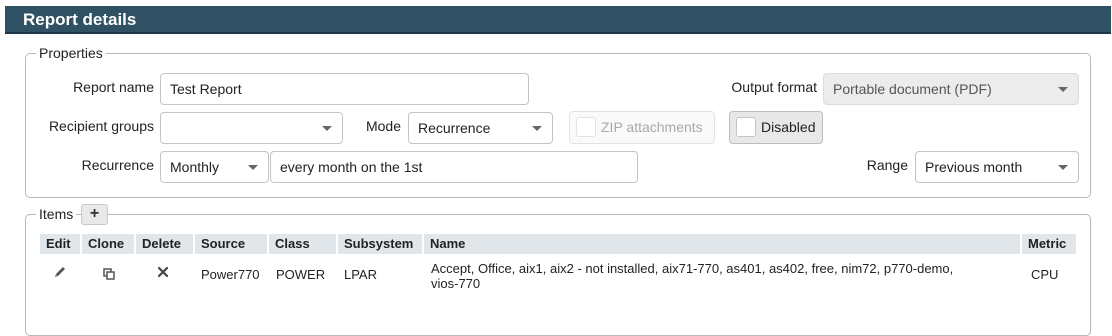  I want to click on name-cell-line2: vios-770, so click(456, 283).